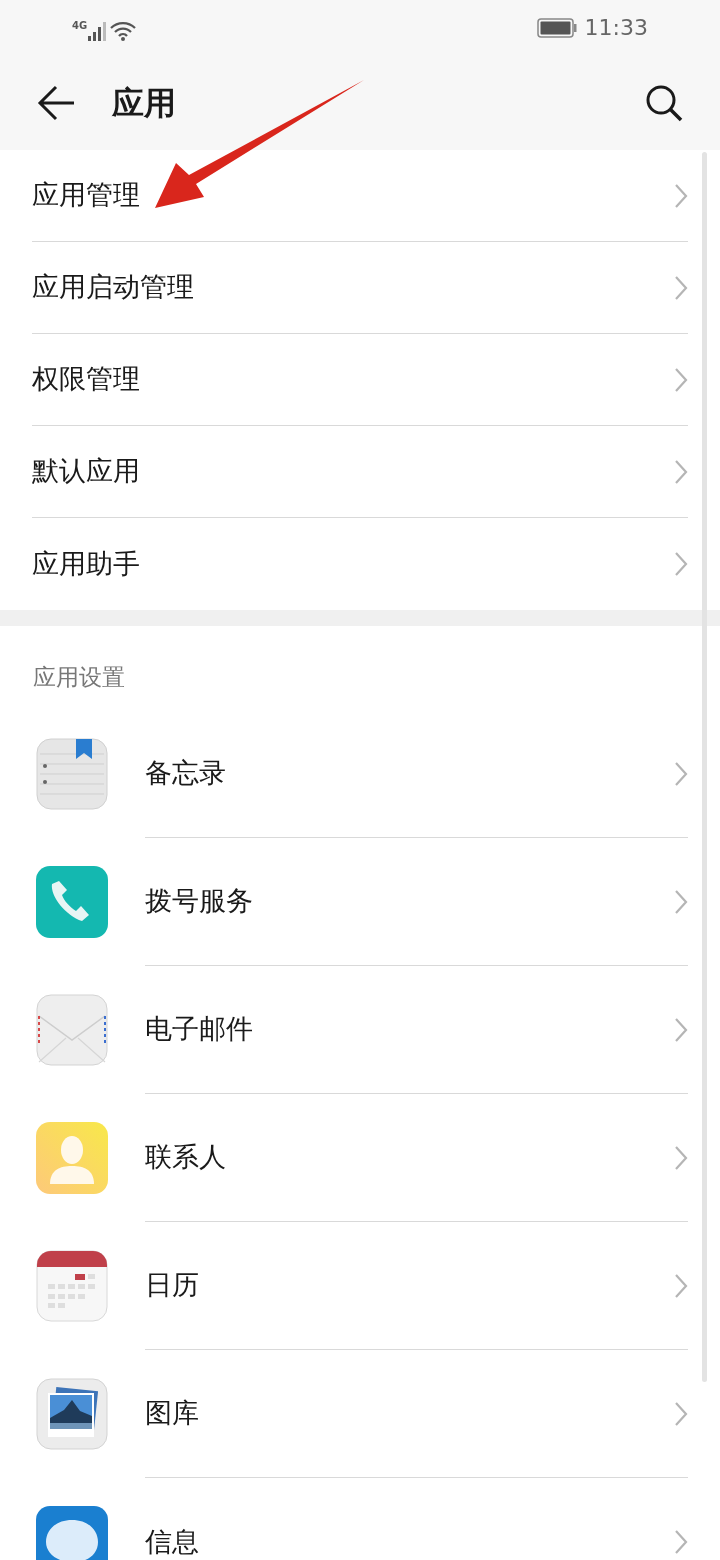  I want to click on wifi-icon, so click(123, 30).